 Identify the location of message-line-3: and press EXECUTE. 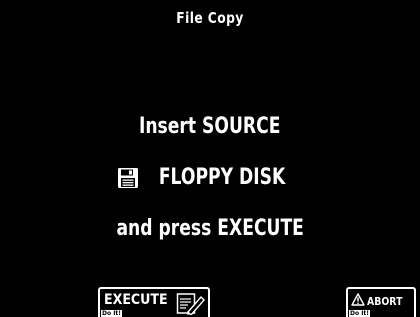
(210, 228).